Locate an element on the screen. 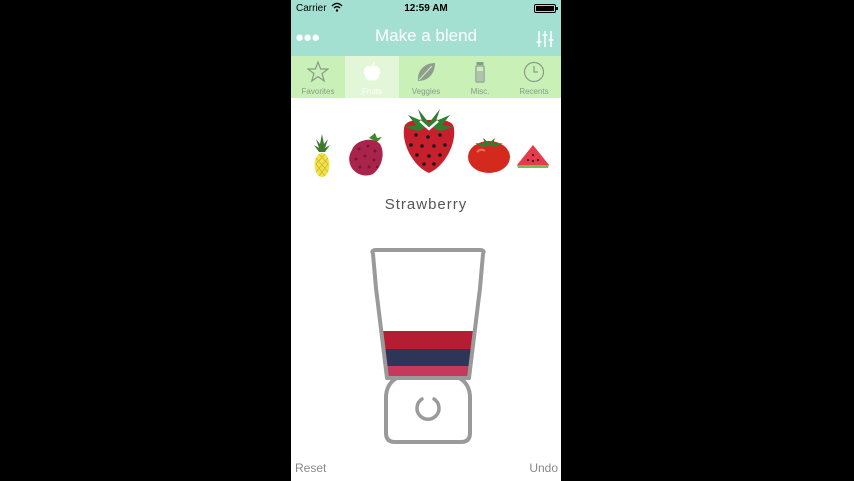  category-tab-bar: Favorites Fruits Veggies Misc. Recents is located at coordinates (426, 77).